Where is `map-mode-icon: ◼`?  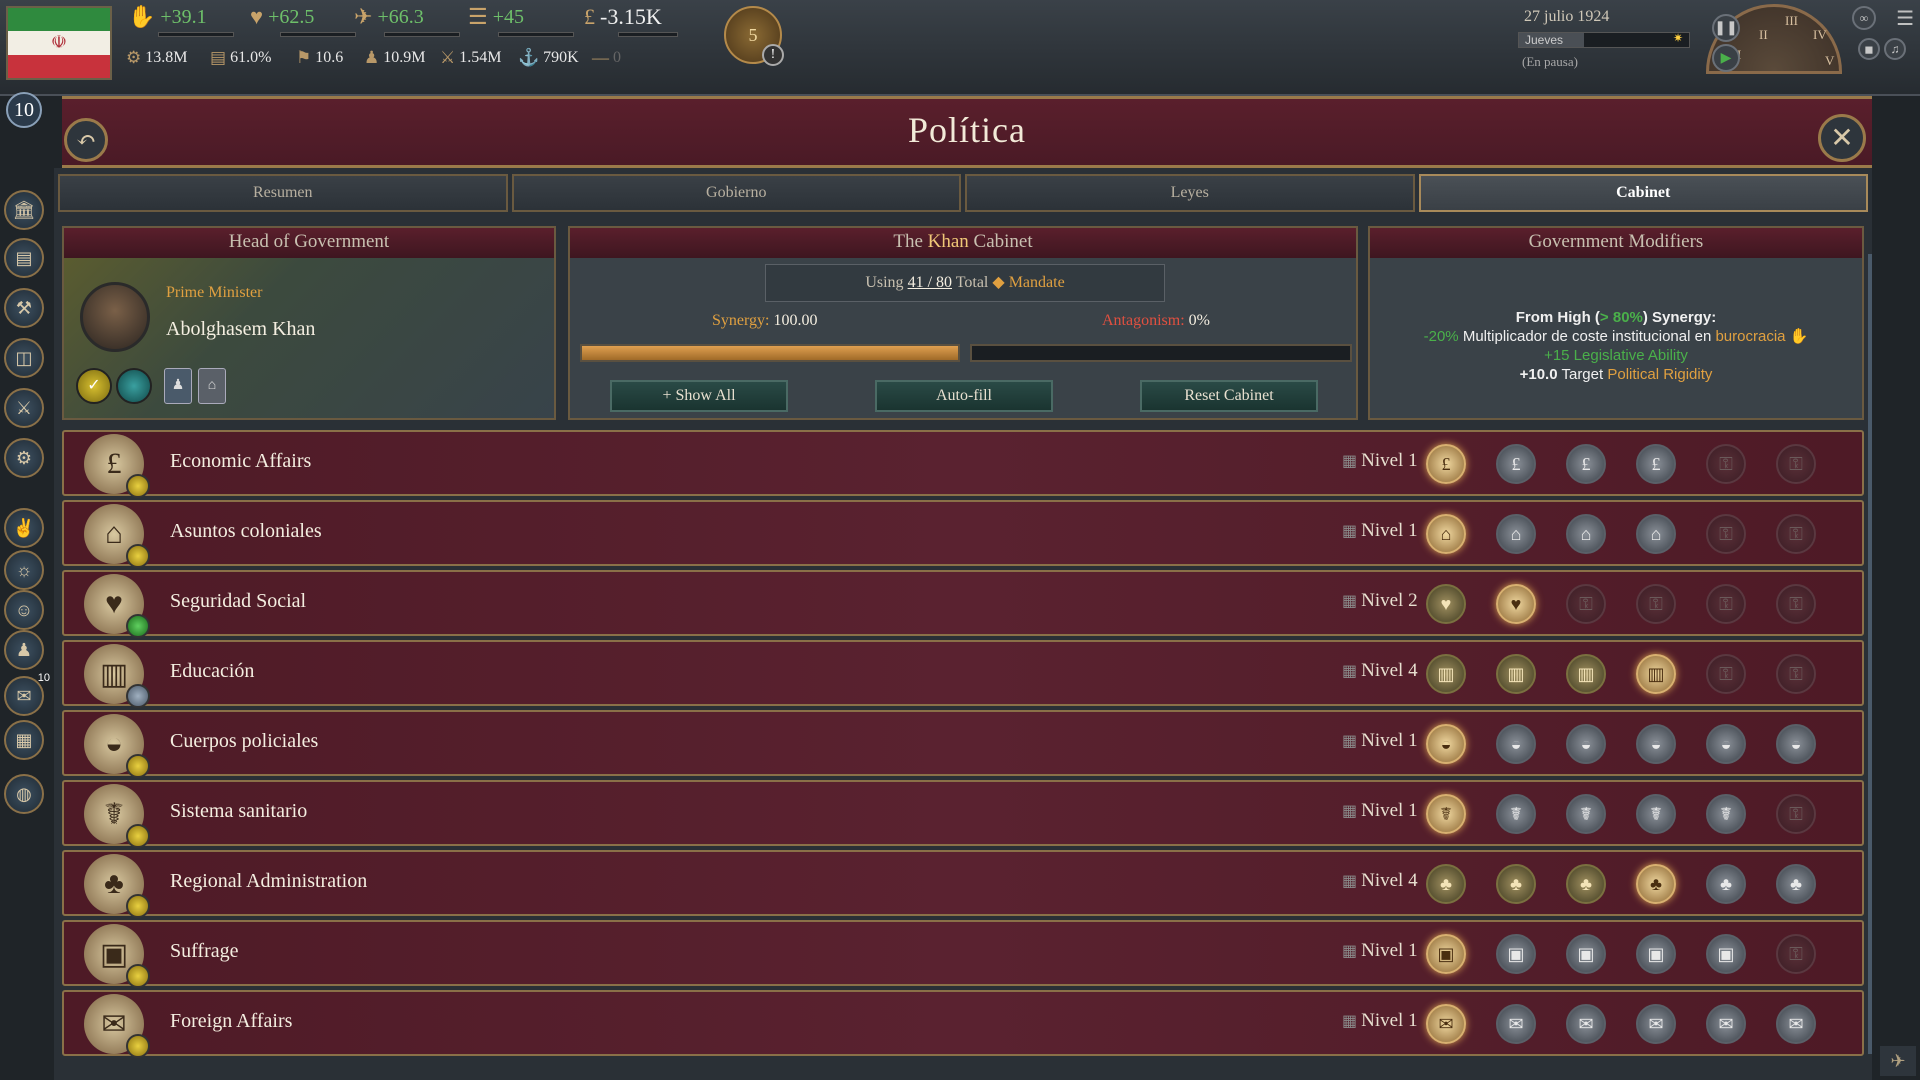
map-mode-icon: ◼ is located at coordinates (1869, 49).